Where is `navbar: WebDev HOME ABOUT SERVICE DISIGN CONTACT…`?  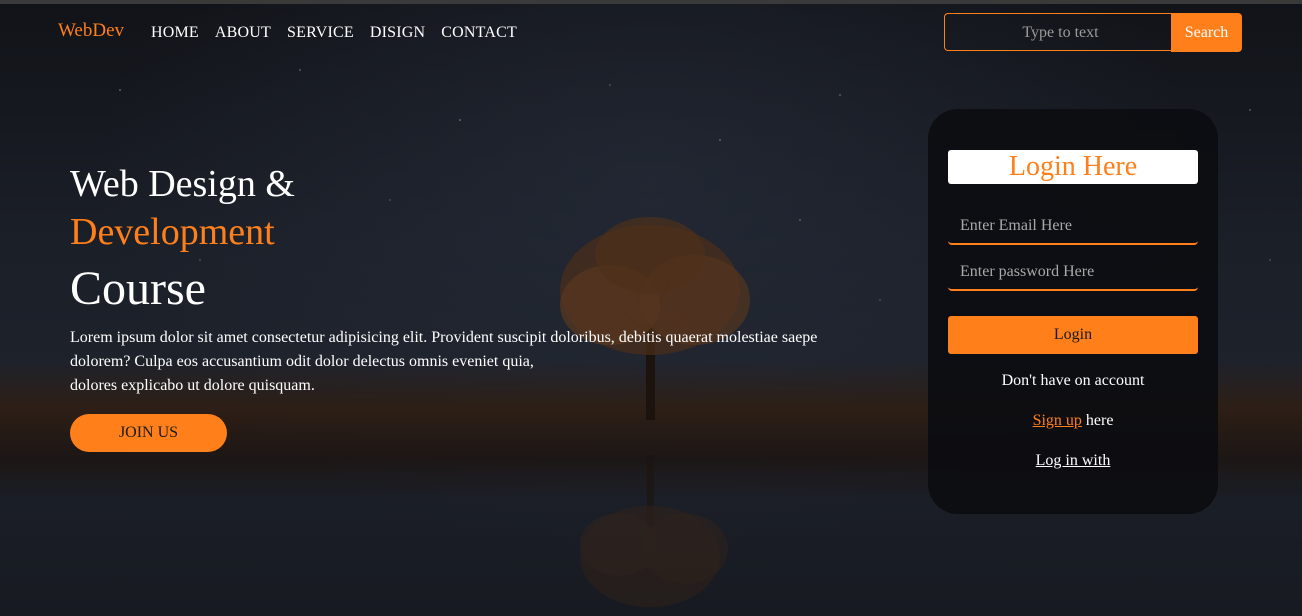
navbar: WebDev HOME ABOUT SERVICE DISIGN CONTACT… is located at coordinates (651, 32).